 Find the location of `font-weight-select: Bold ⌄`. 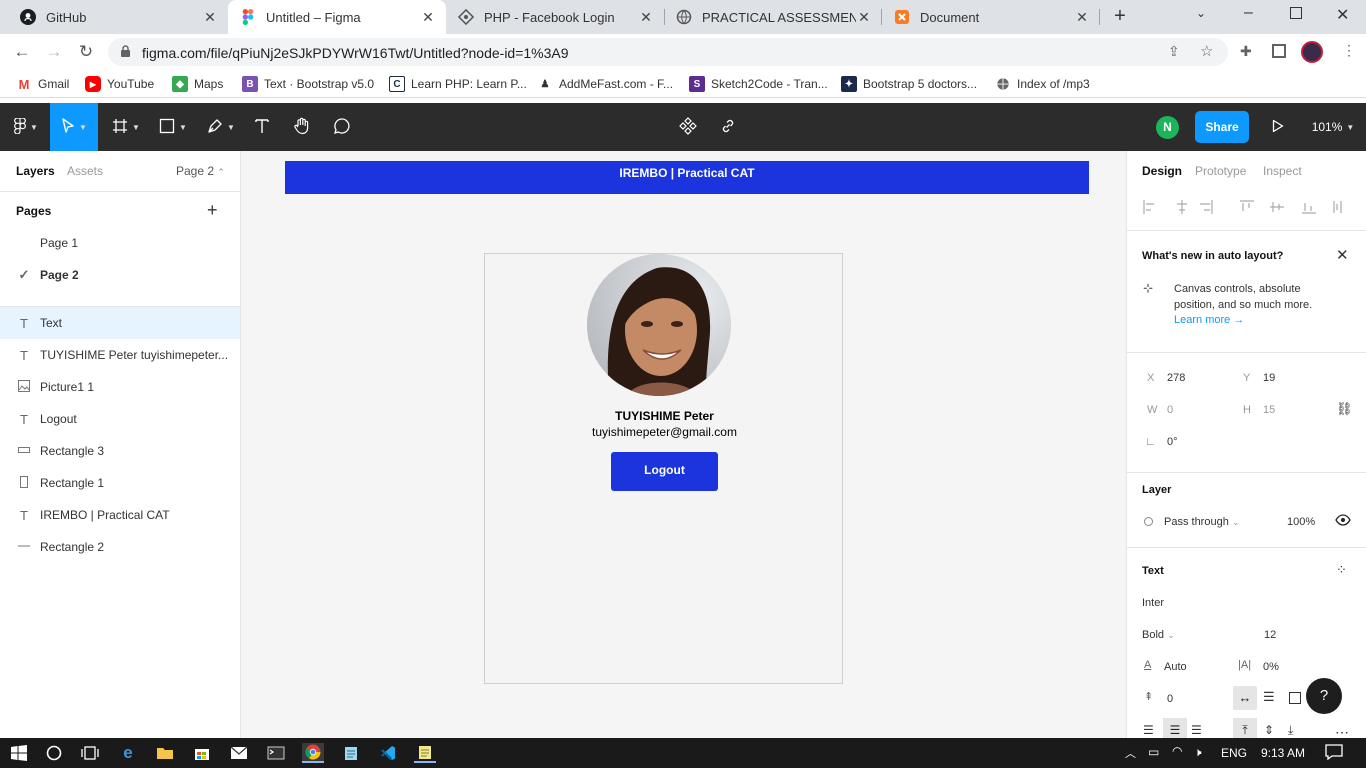

font-weight-select: Bold ⌄ is located at coordinates (1158, 635).